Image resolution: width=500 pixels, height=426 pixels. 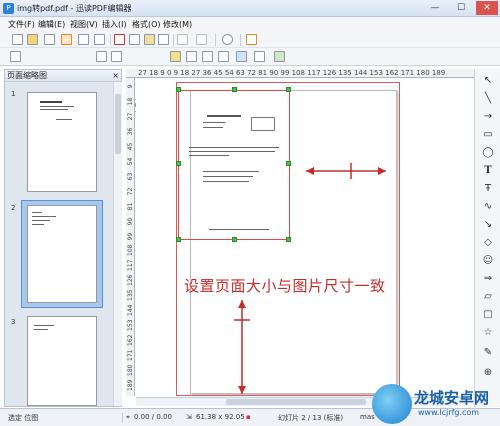 What do you see at coordinates (488, 333) in the screenshot?
I see `stars-icon: ☆` at bounding box center [488, 333].